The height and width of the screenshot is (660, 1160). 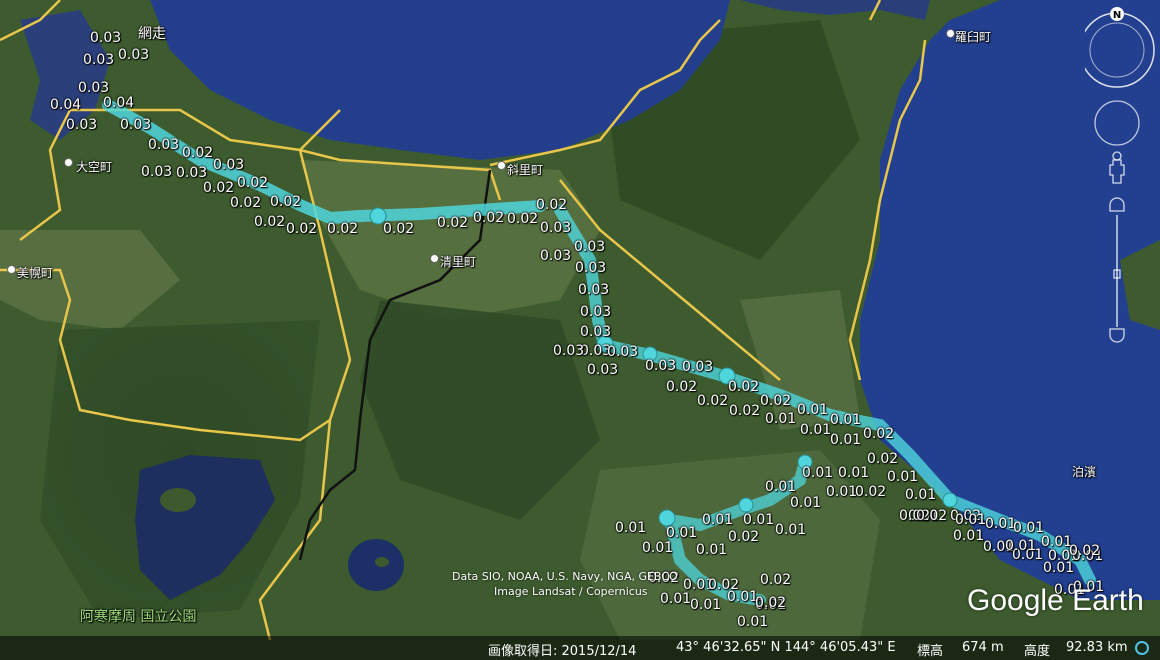 I want to click on place-label-rausu: 羅臼町, so click(x=973, y=37).